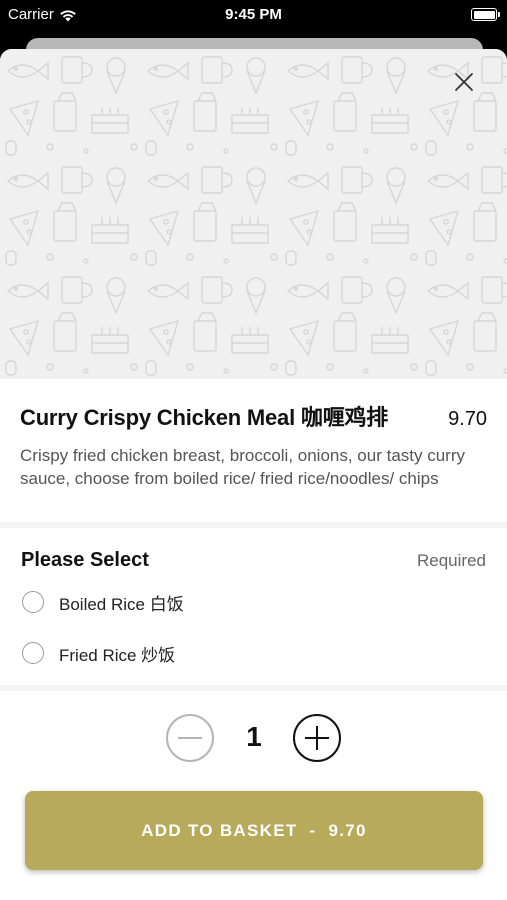 The height and width of the screenshot is (900, 507). Describe the element at coordinates (85, 560) in the screenshot. I see `options-title: Please Select` at that location.